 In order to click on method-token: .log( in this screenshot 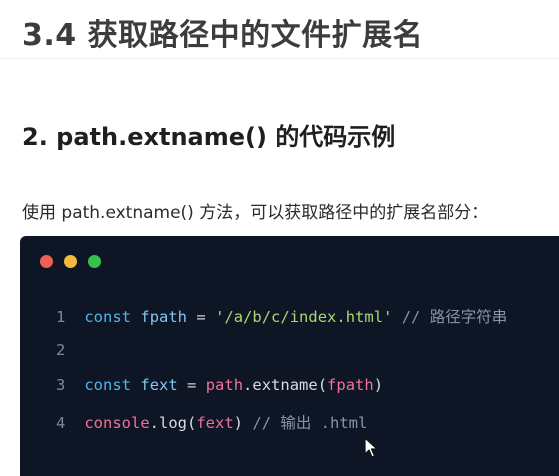, I will do `click(173, 423)`.